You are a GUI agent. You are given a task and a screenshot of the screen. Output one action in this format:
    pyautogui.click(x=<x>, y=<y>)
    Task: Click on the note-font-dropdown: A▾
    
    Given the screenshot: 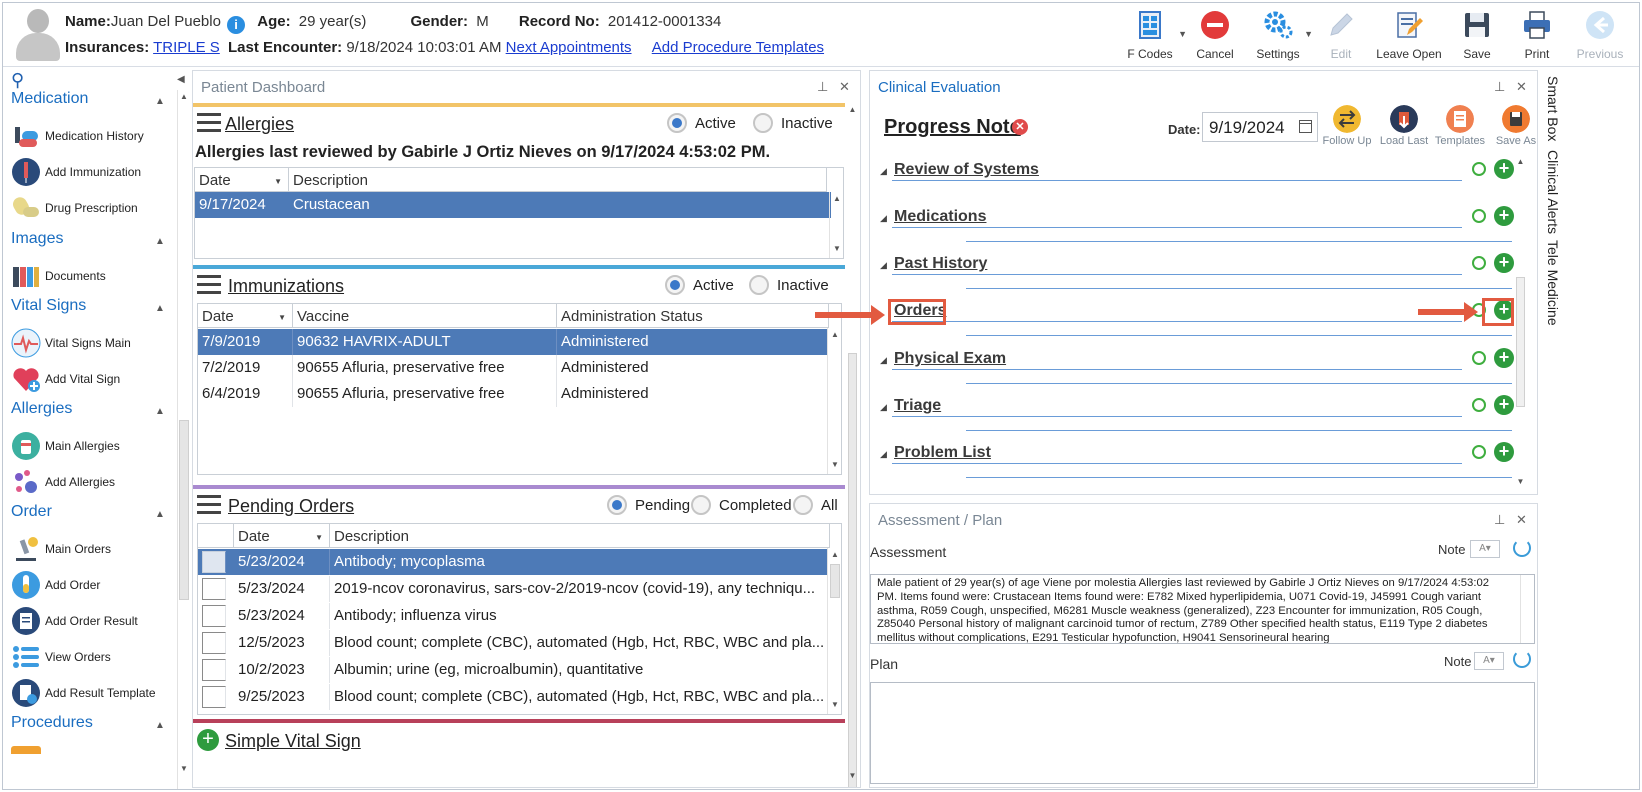 What is the action you would take?
    pyautogui.click(x=1489, y=661)
    